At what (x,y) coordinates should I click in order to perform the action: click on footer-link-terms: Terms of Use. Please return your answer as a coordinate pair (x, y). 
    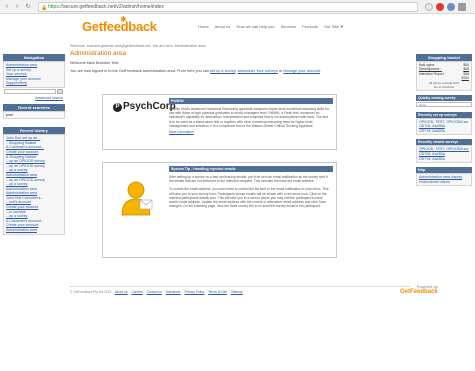
    Looking at the image, I should click on (217, 292).